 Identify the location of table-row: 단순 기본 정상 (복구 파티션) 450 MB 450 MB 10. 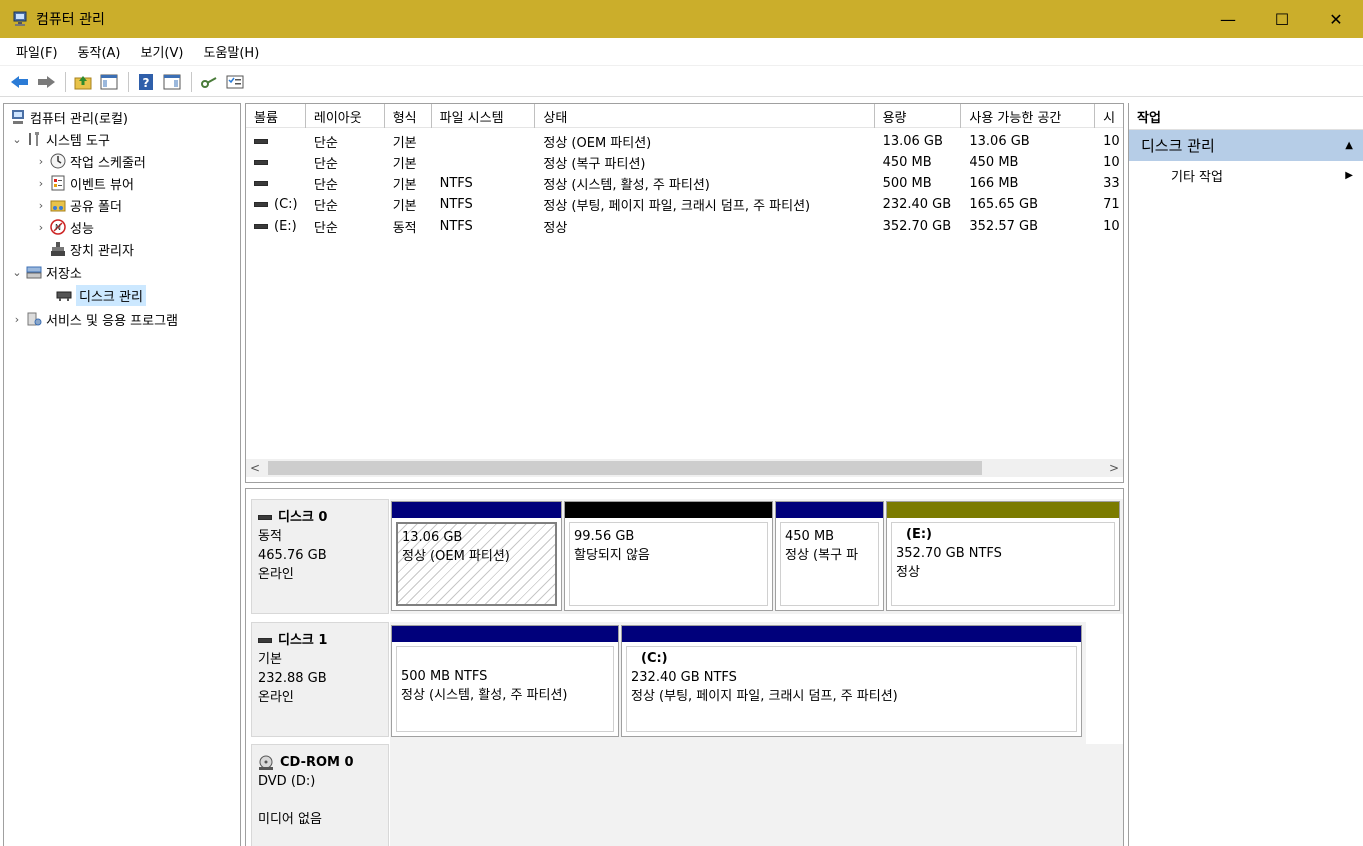
(684, 162).